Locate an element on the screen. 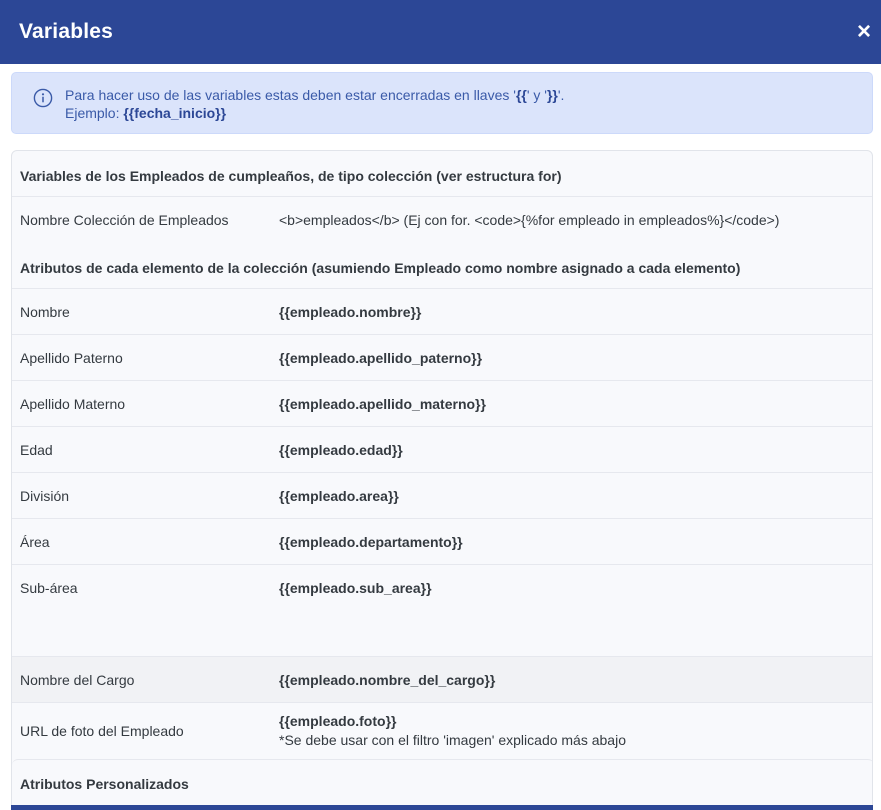 The image size is (881, 810). table-row: Área {{empleado.departamento}} is located at coordinates (442, 542).